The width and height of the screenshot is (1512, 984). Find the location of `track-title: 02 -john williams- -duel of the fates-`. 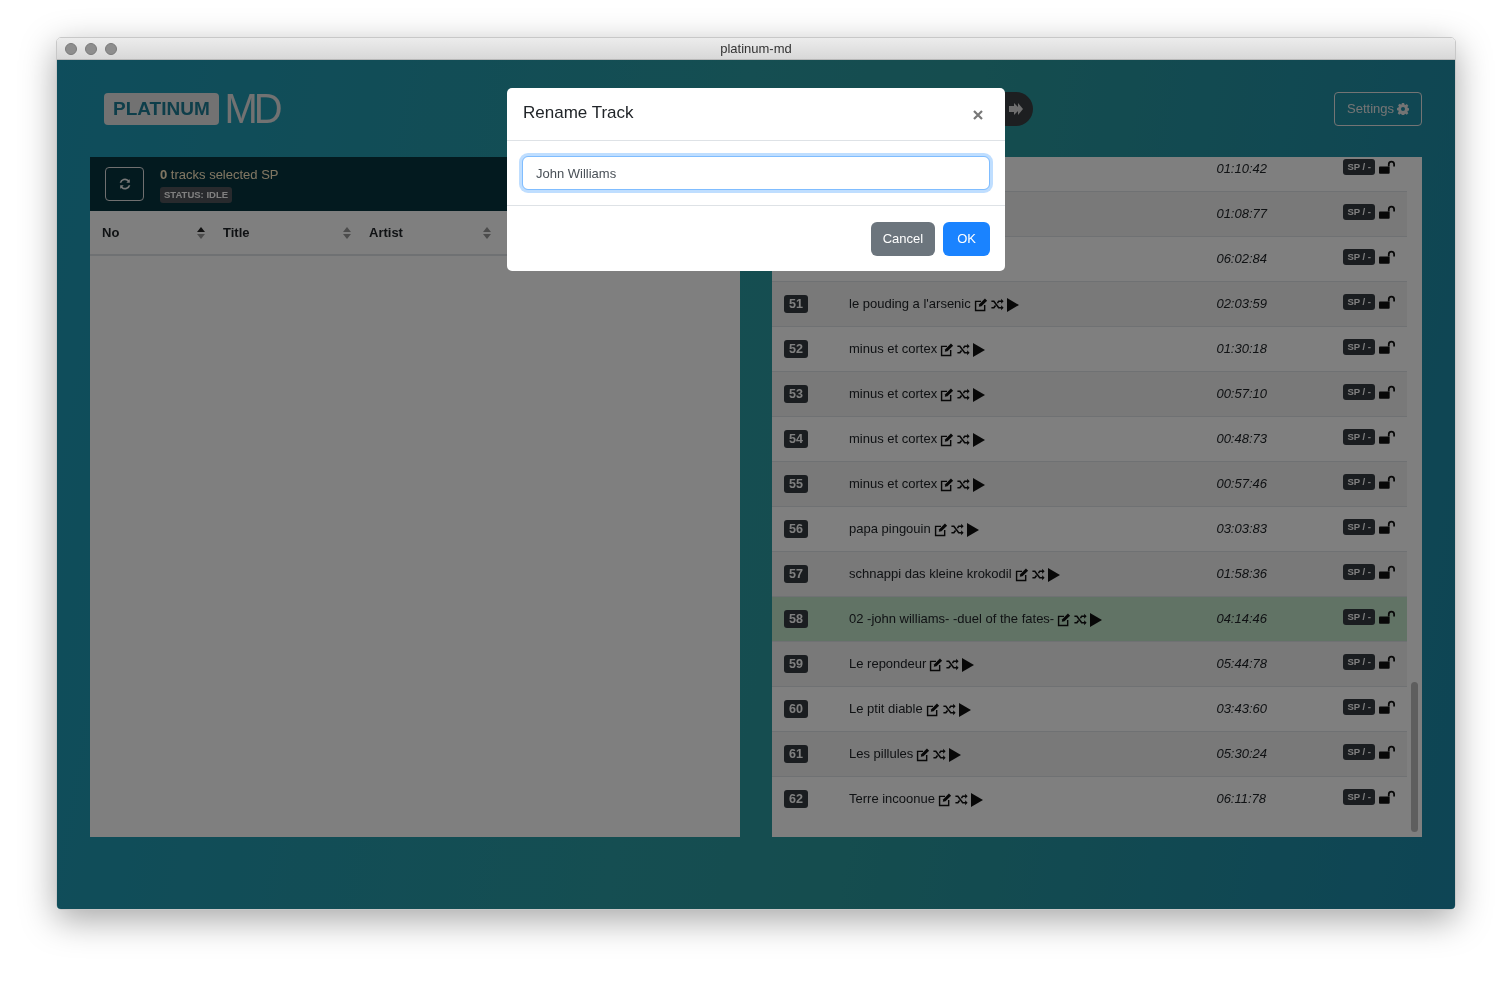

track-title: 02 -john williams- -duel of the fates- is located at coordinates (952, 619).